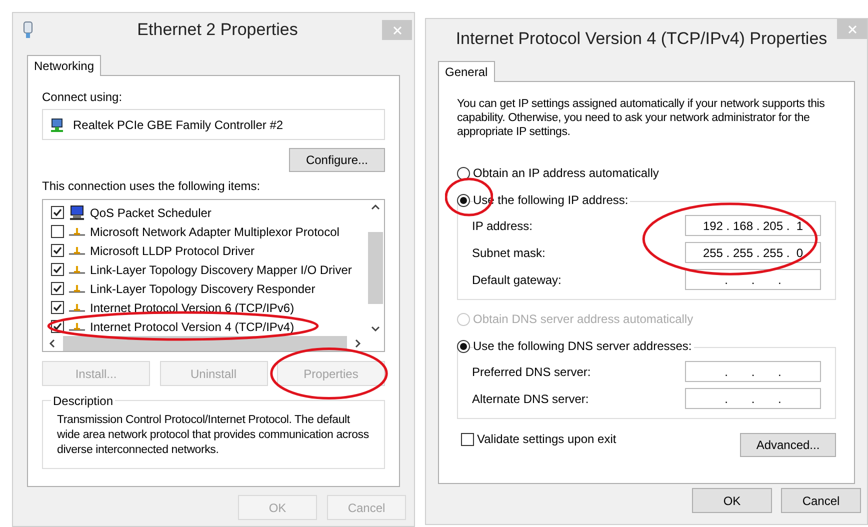 This screenshot has width=868, height=527. What do you see at coordinates (52, 343) in the screenshot?
I see `scroll-left-icon` at bounding box center [52, 343].